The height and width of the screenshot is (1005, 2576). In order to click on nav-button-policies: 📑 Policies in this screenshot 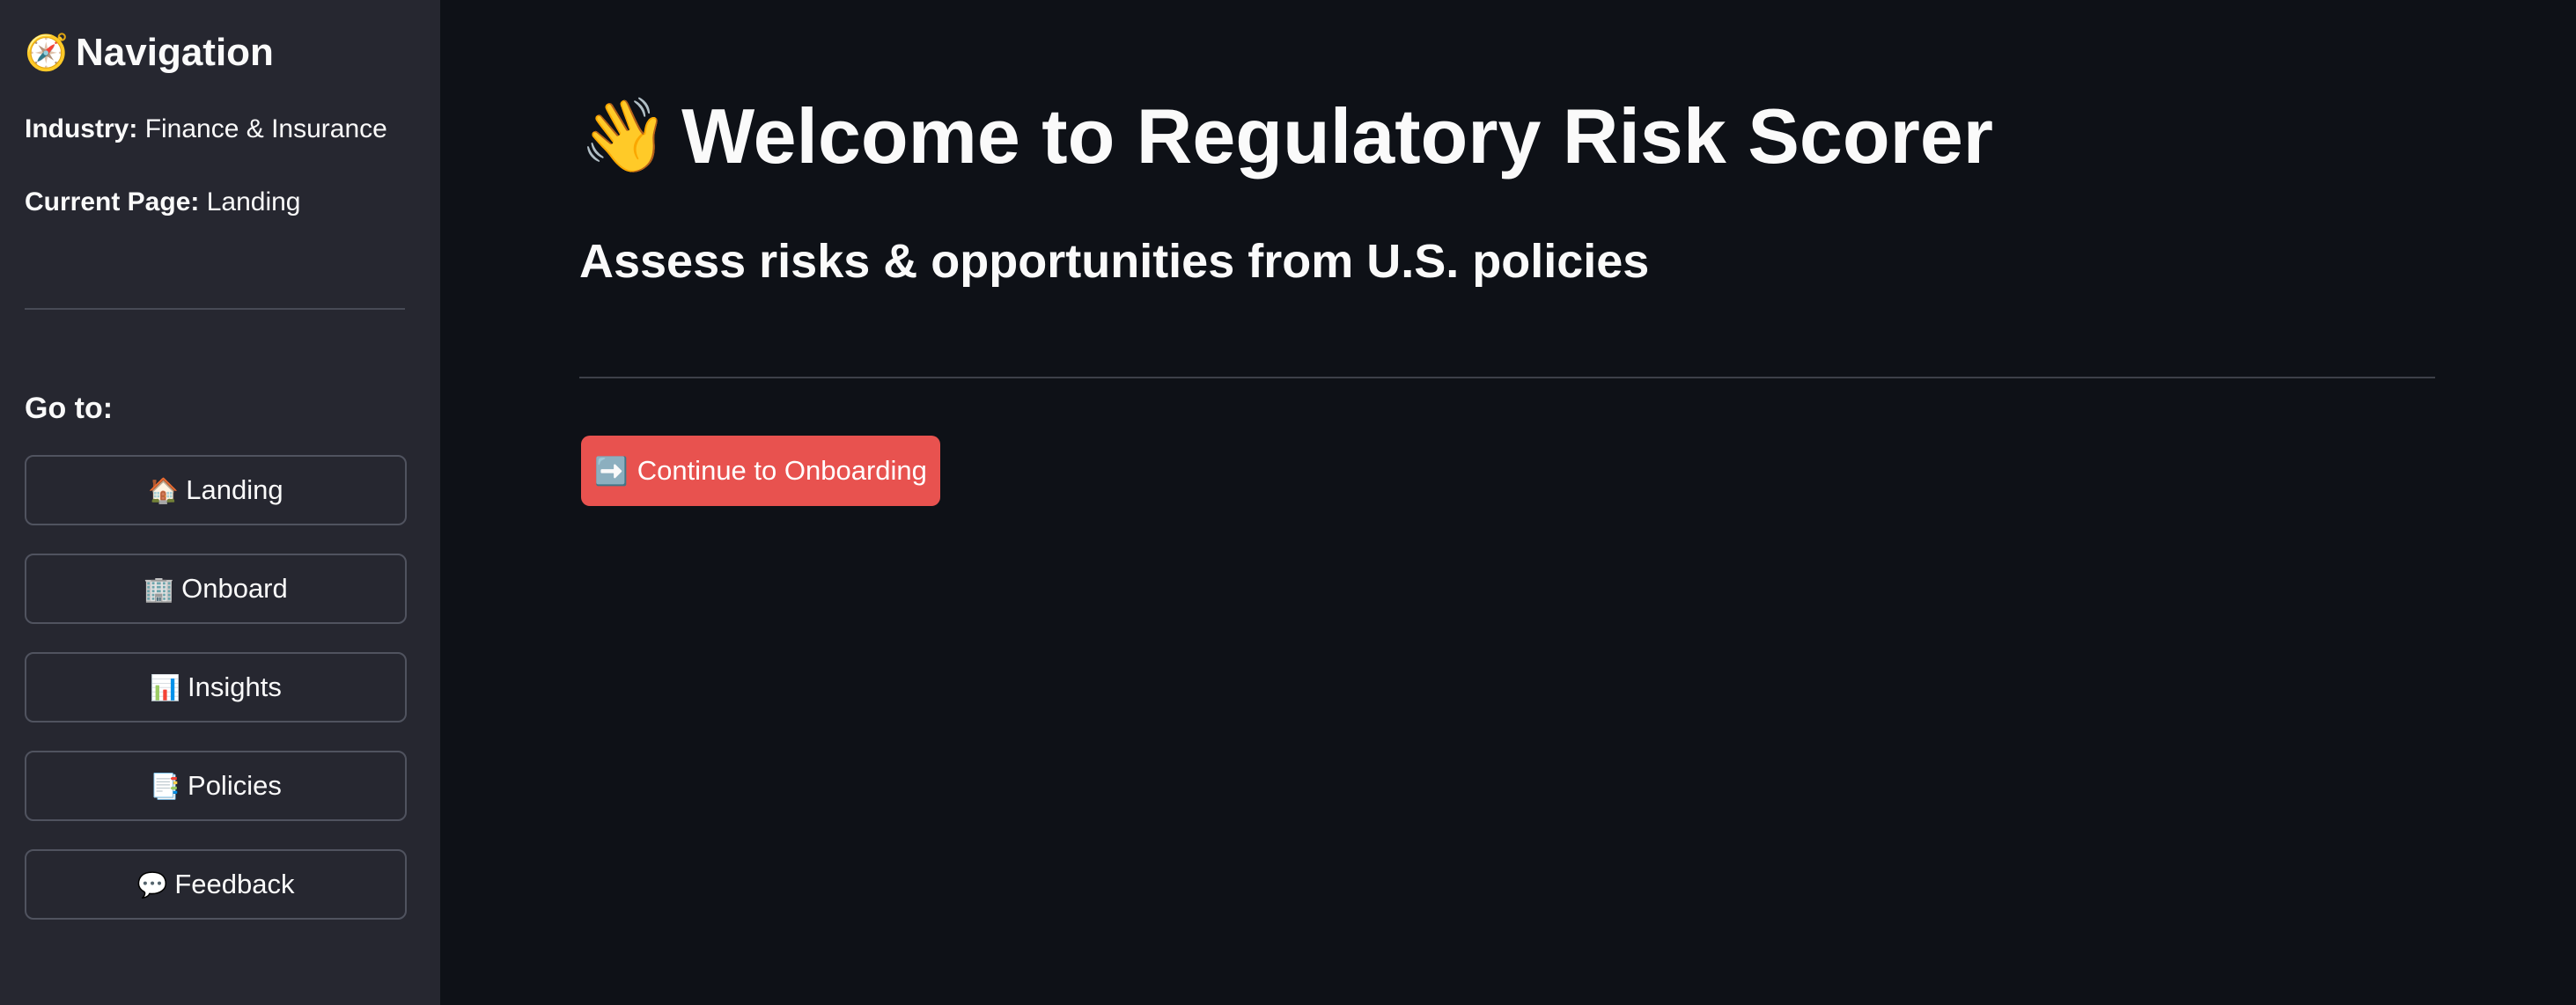, I will do `click(216, 786)`.